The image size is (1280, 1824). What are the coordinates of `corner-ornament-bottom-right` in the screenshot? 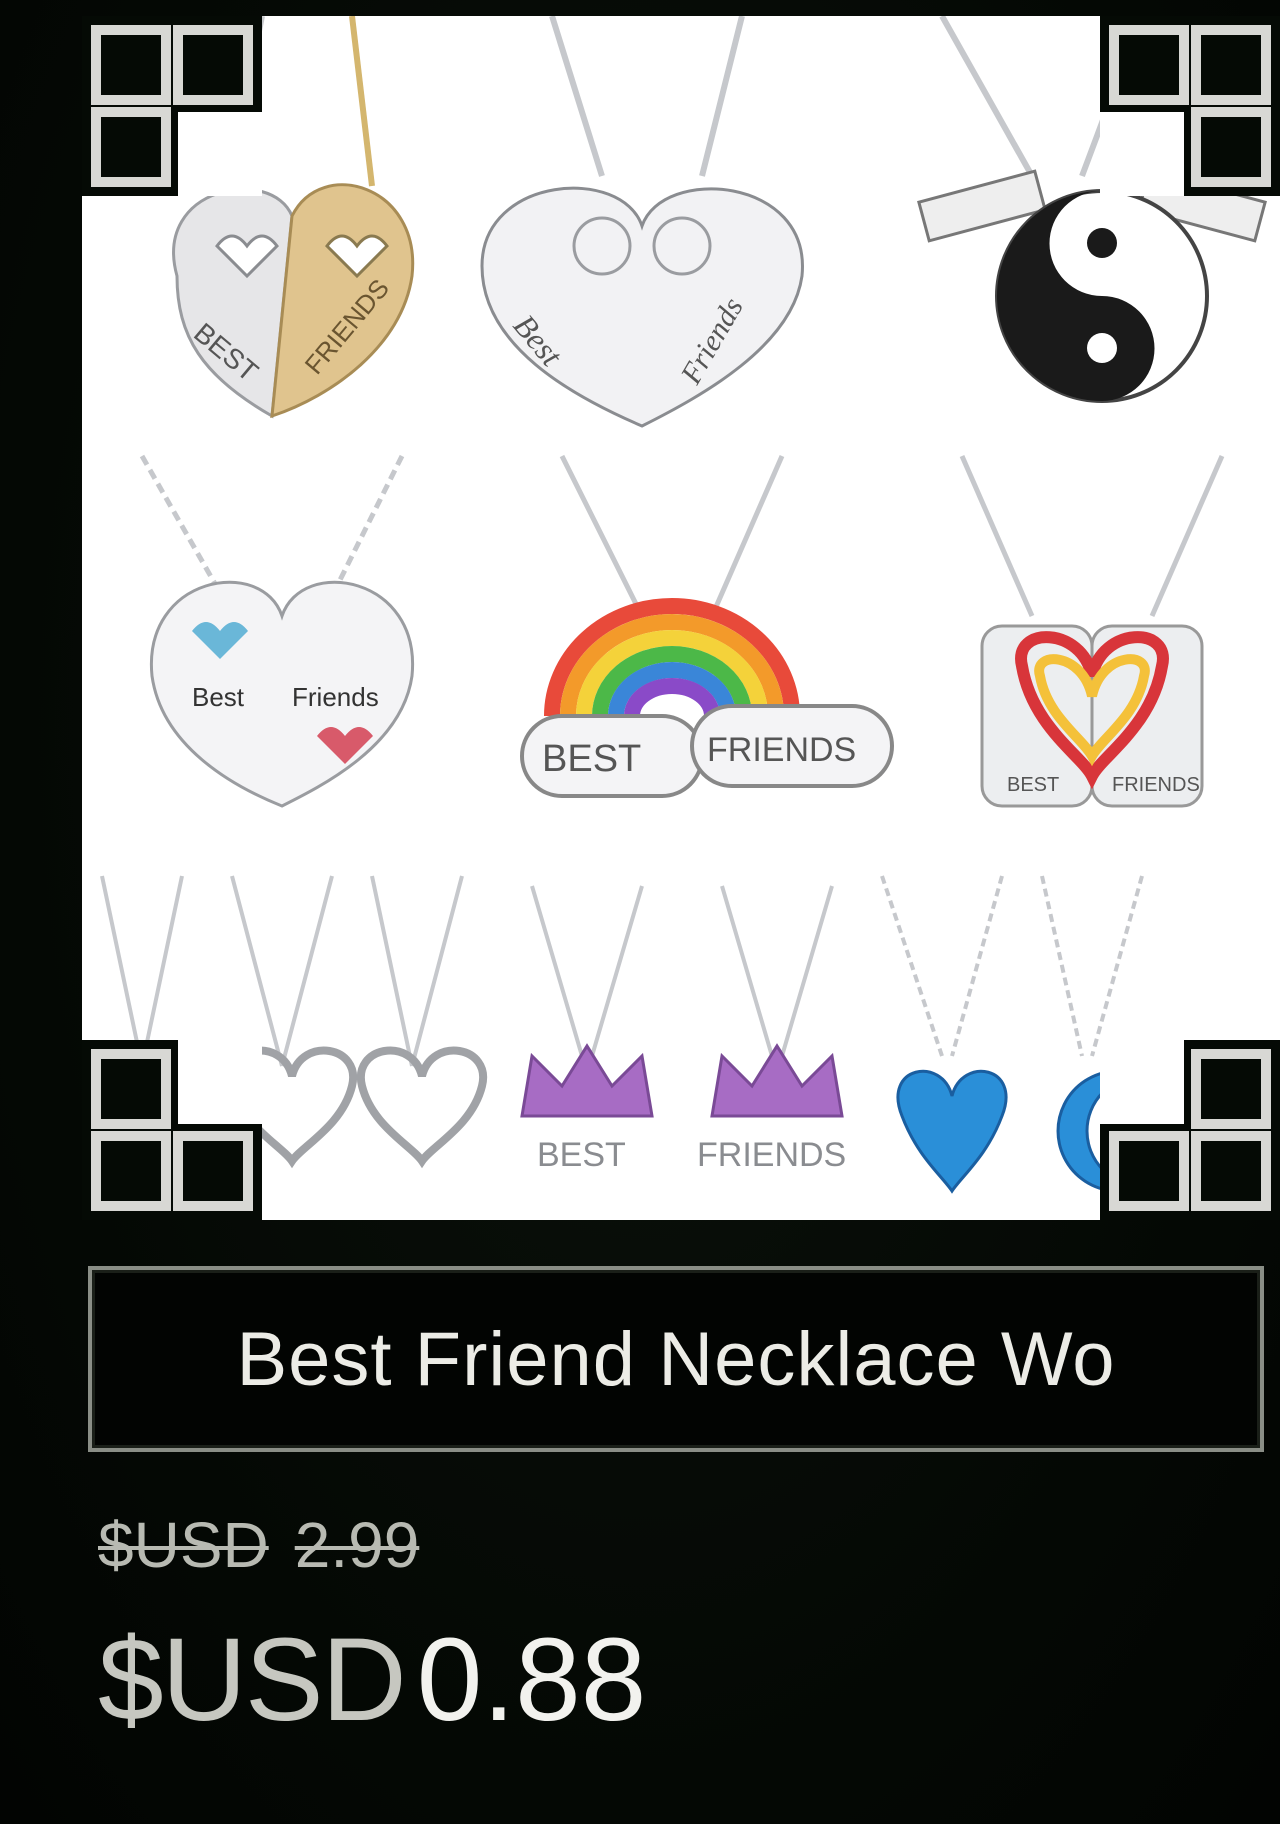 It's located at (1190, 1130).